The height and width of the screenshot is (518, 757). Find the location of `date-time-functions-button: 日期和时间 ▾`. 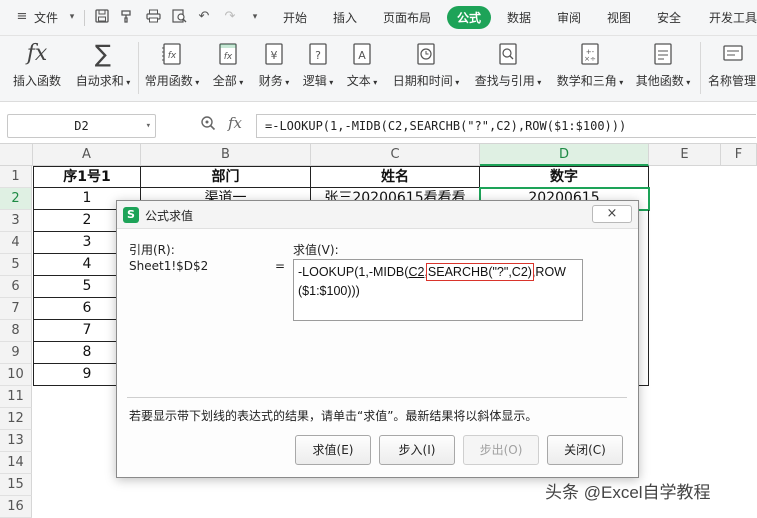

date-time-functions-button: 日期和时间 ▾ is located at coordinates (426, 64).